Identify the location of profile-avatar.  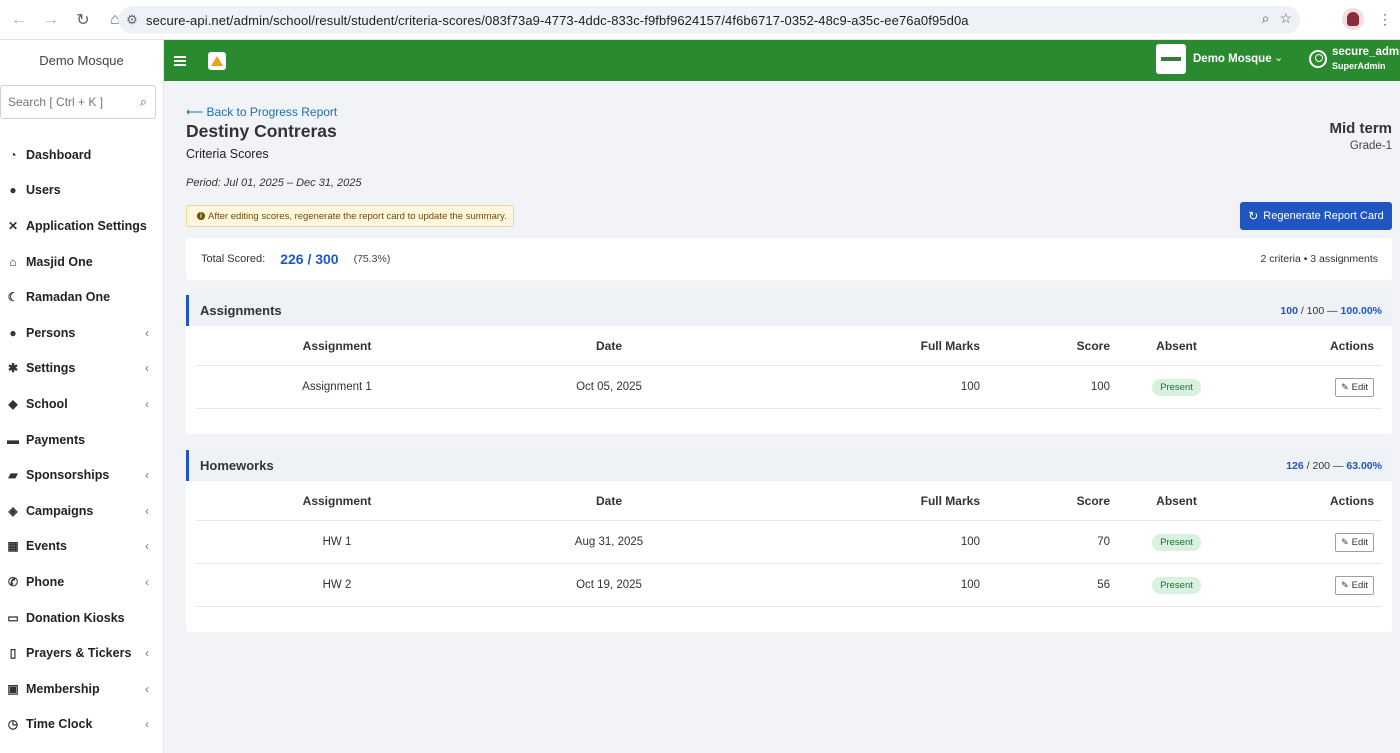
(1353, 19).